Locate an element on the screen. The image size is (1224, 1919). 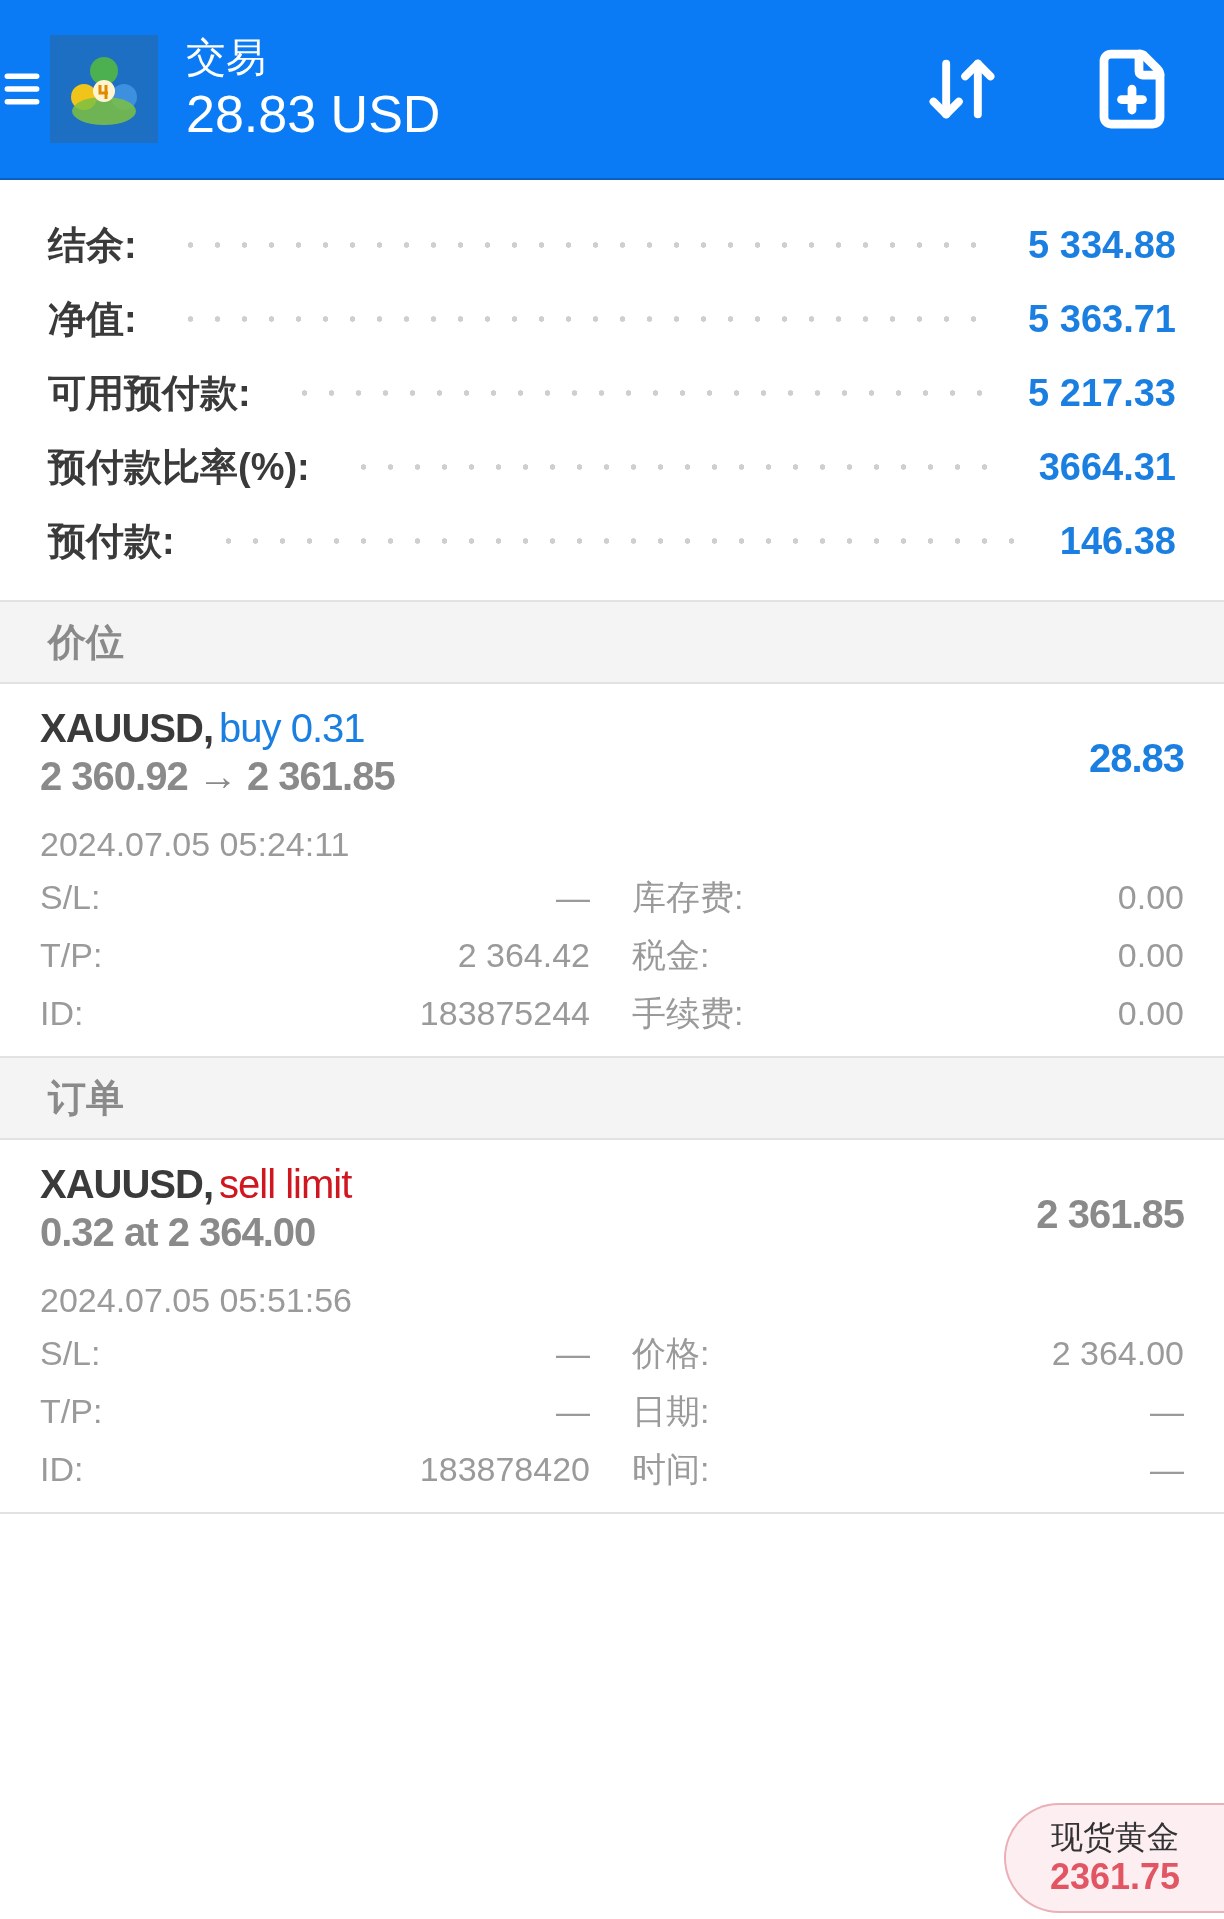
detail-label: 价格: is located at coordinates (671, 1353).